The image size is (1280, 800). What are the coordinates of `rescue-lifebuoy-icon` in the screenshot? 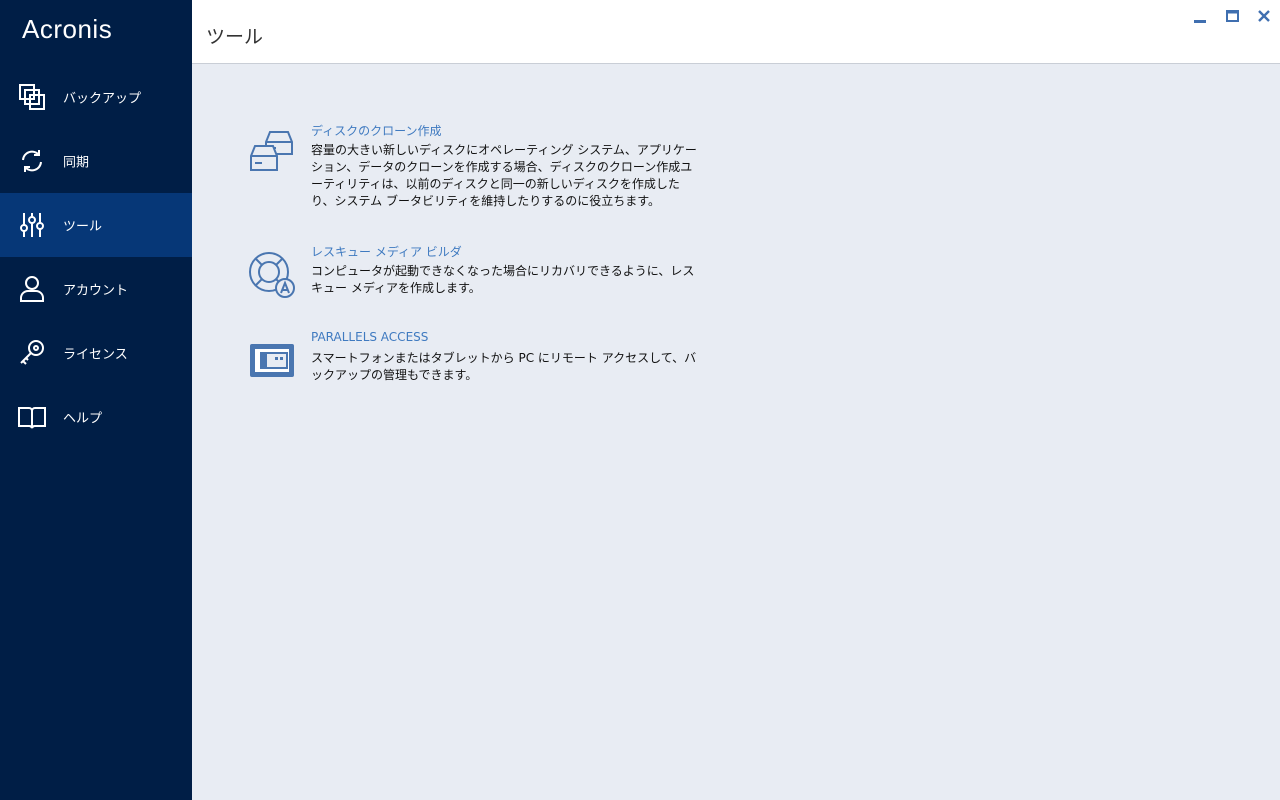 It's located at (272, 275).